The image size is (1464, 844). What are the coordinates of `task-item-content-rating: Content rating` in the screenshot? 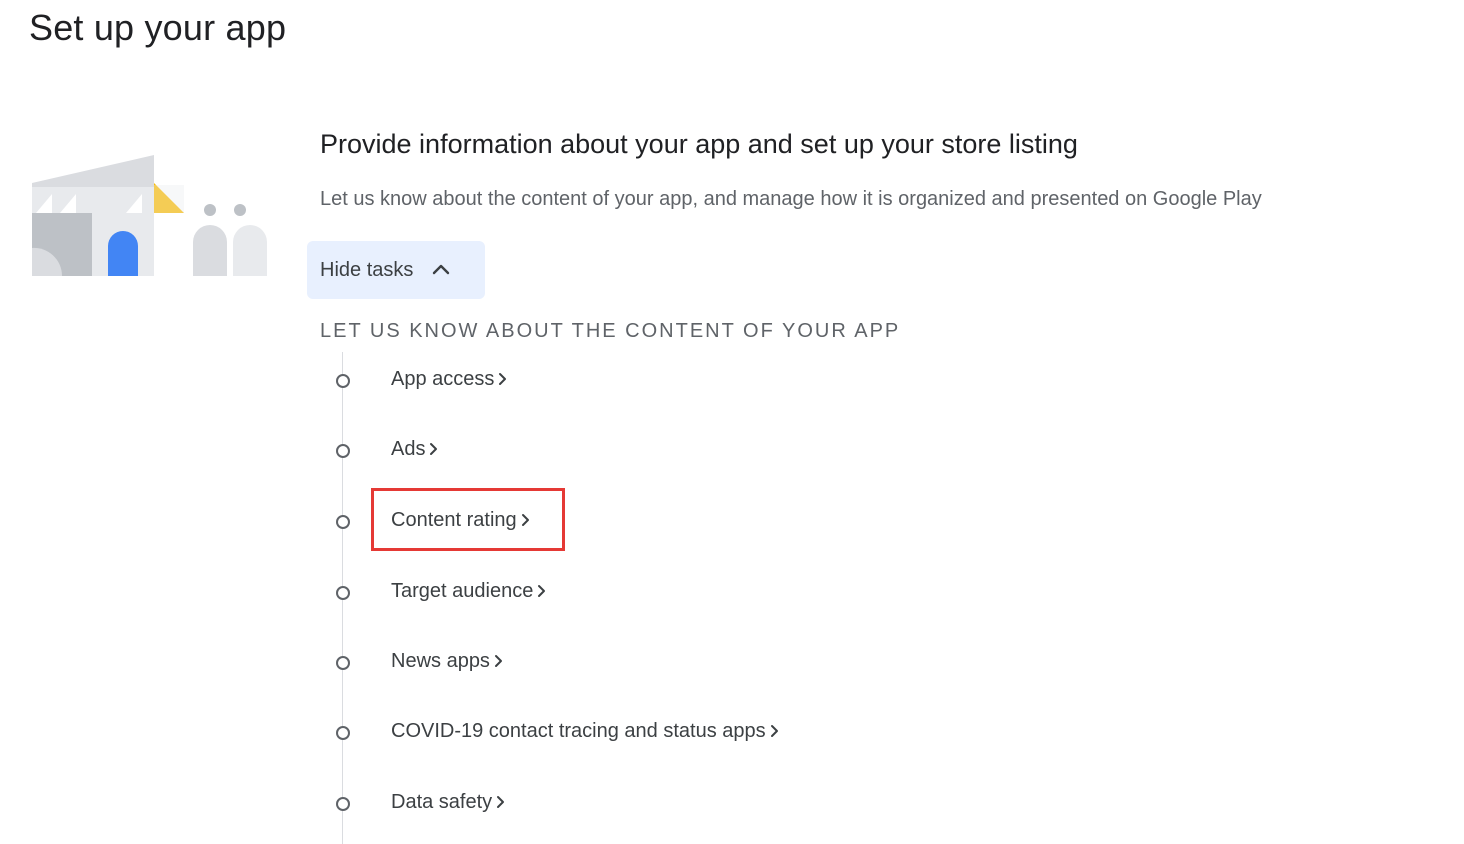 It's located at (450, 522).